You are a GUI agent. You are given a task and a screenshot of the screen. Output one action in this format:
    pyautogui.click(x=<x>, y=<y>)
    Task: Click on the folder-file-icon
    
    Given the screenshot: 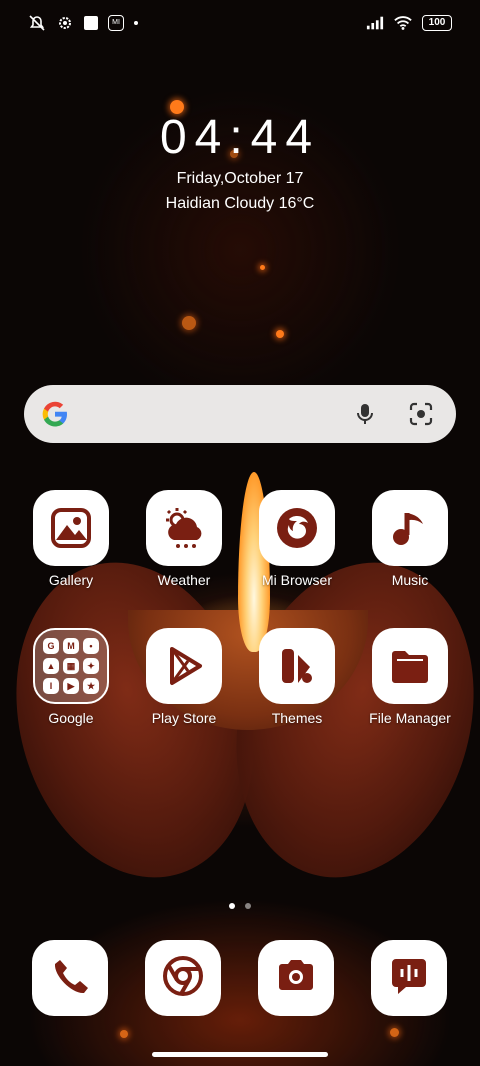 What is the action you would take?
    pyautogui.click(x=410, y=666)
    